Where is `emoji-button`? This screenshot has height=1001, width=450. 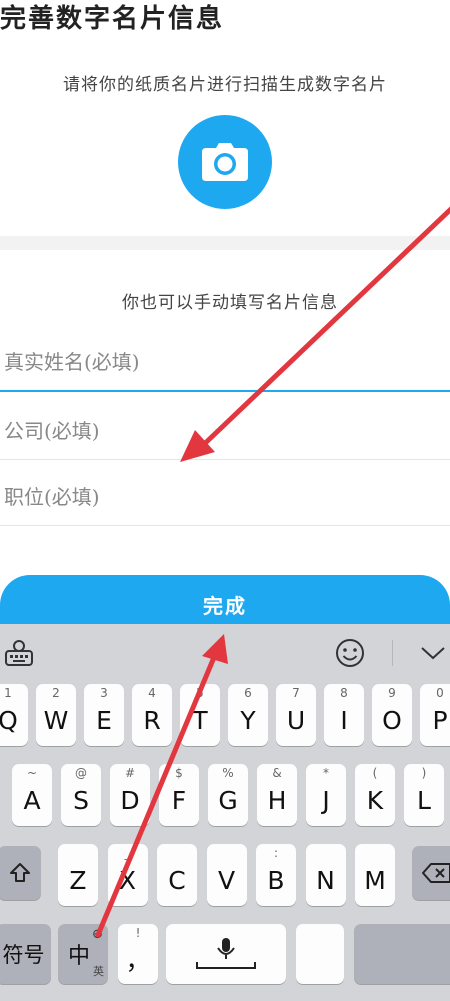 emoji-button is located at coordinates (350, 653).